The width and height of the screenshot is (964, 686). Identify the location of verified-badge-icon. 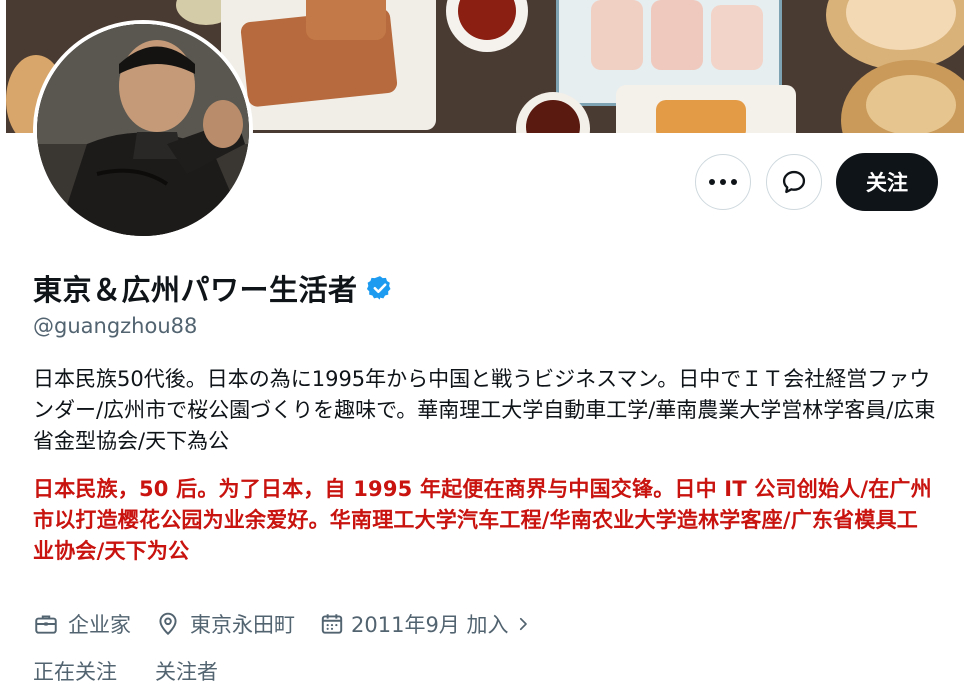
(380, 288).